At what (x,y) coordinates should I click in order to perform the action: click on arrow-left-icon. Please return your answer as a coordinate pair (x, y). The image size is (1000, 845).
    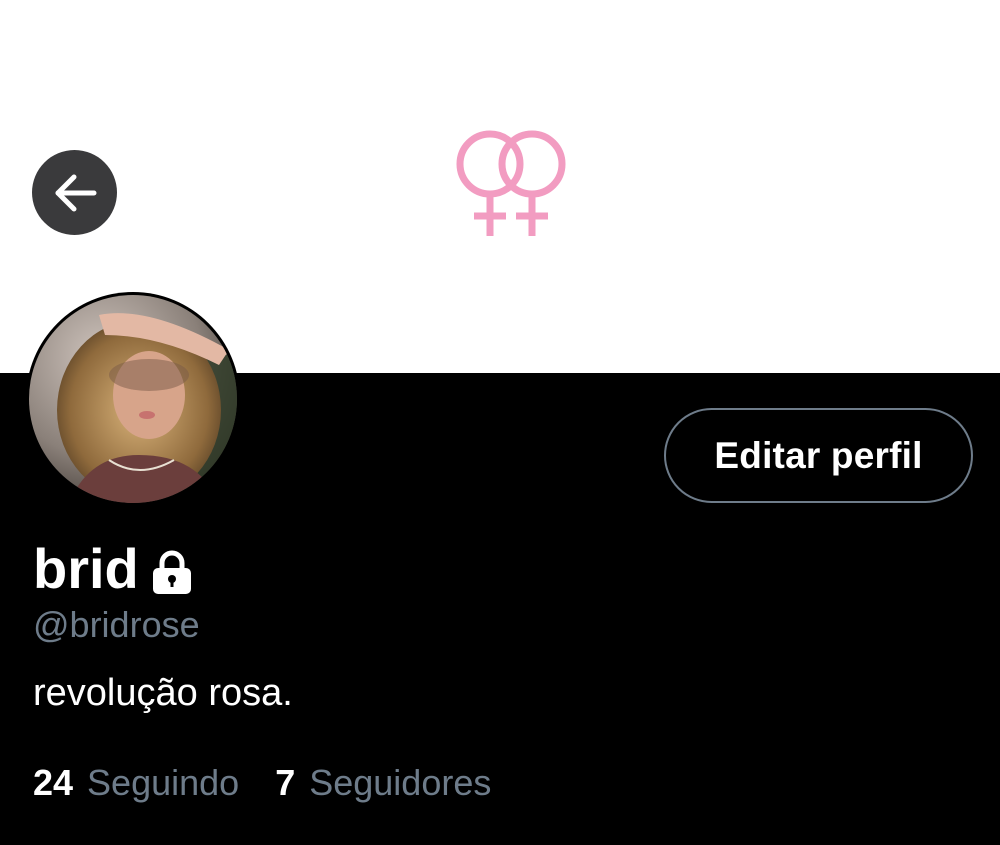
    Looking at the image, I should click on (75, 192).